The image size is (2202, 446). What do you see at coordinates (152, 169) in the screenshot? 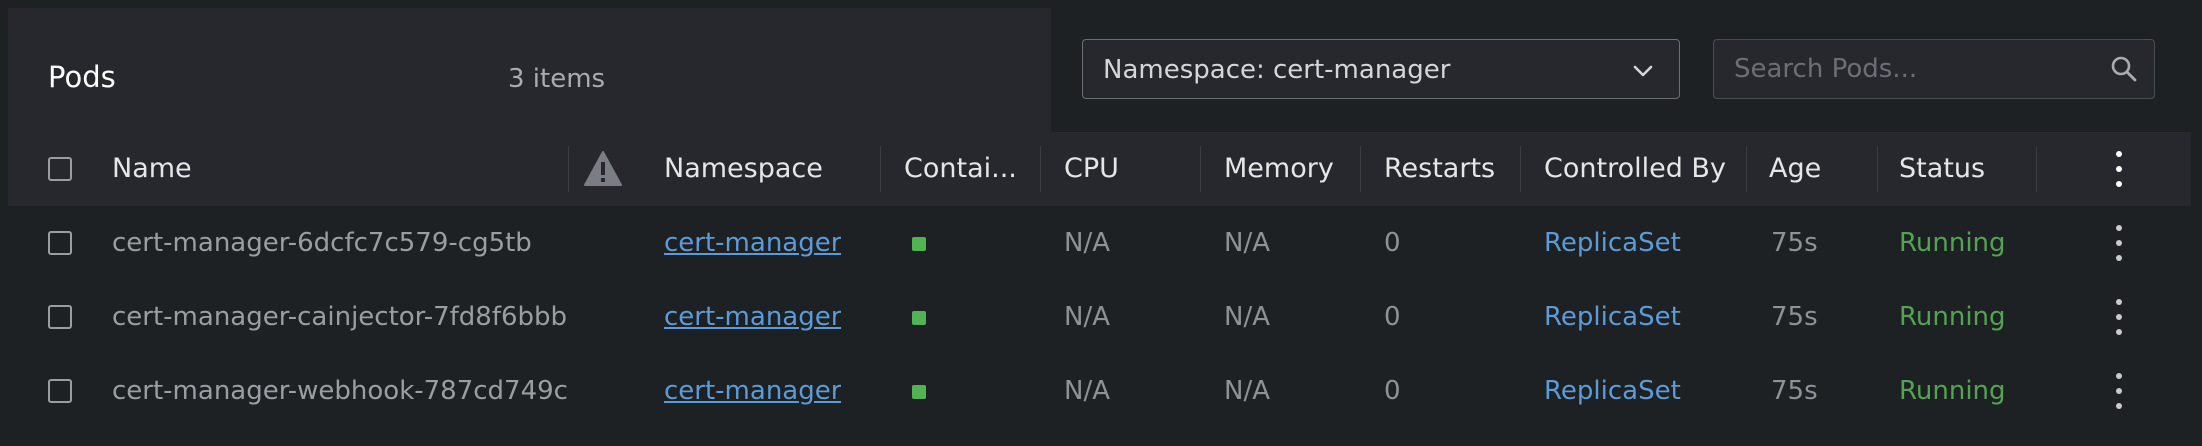
I see `column-header-name: Name` at bounding box center [152, 169].